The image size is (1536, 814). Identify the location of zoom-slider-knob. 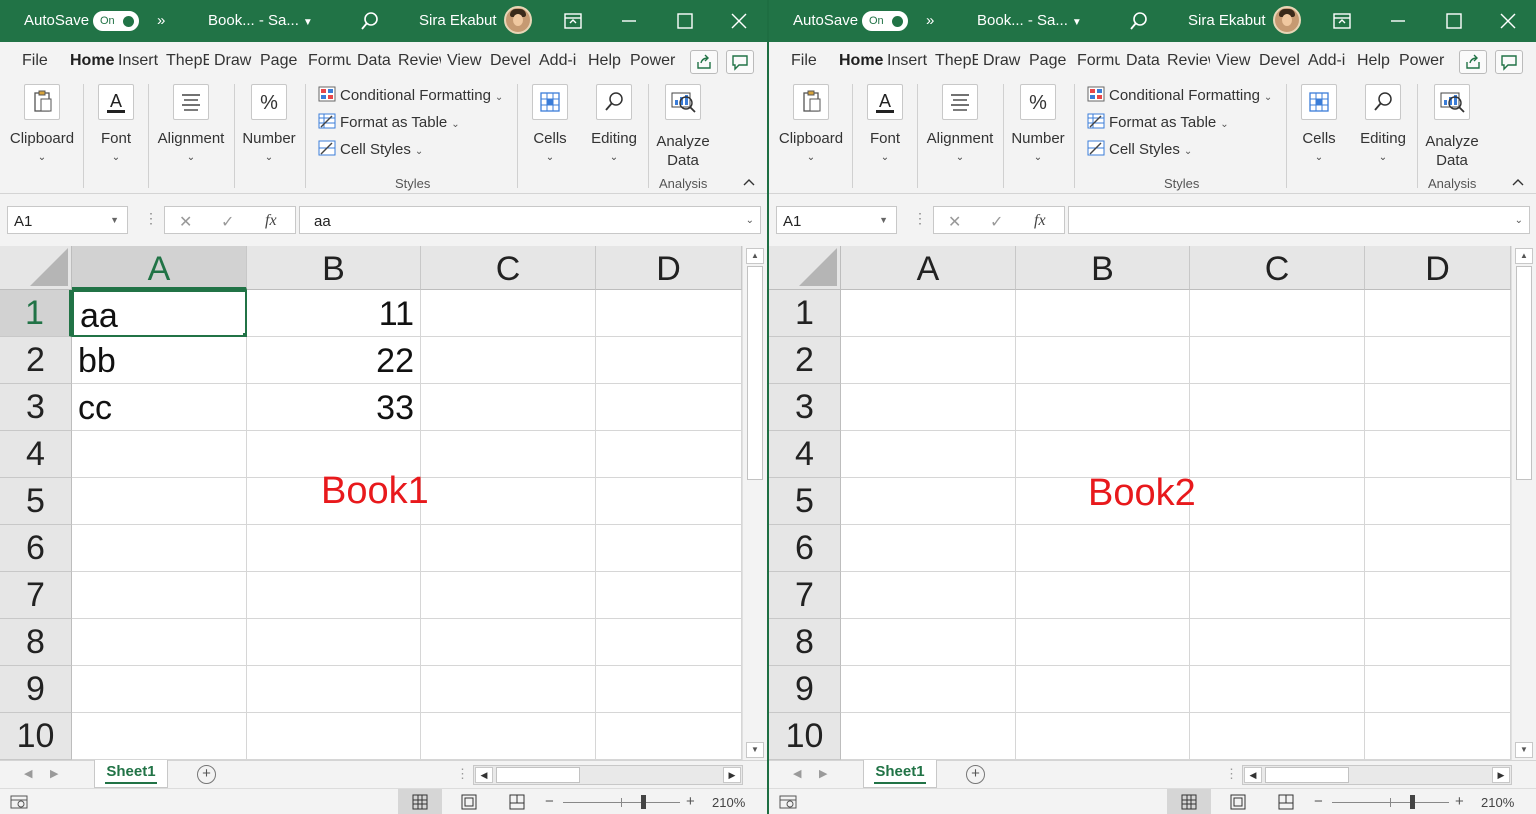
(643, 802).